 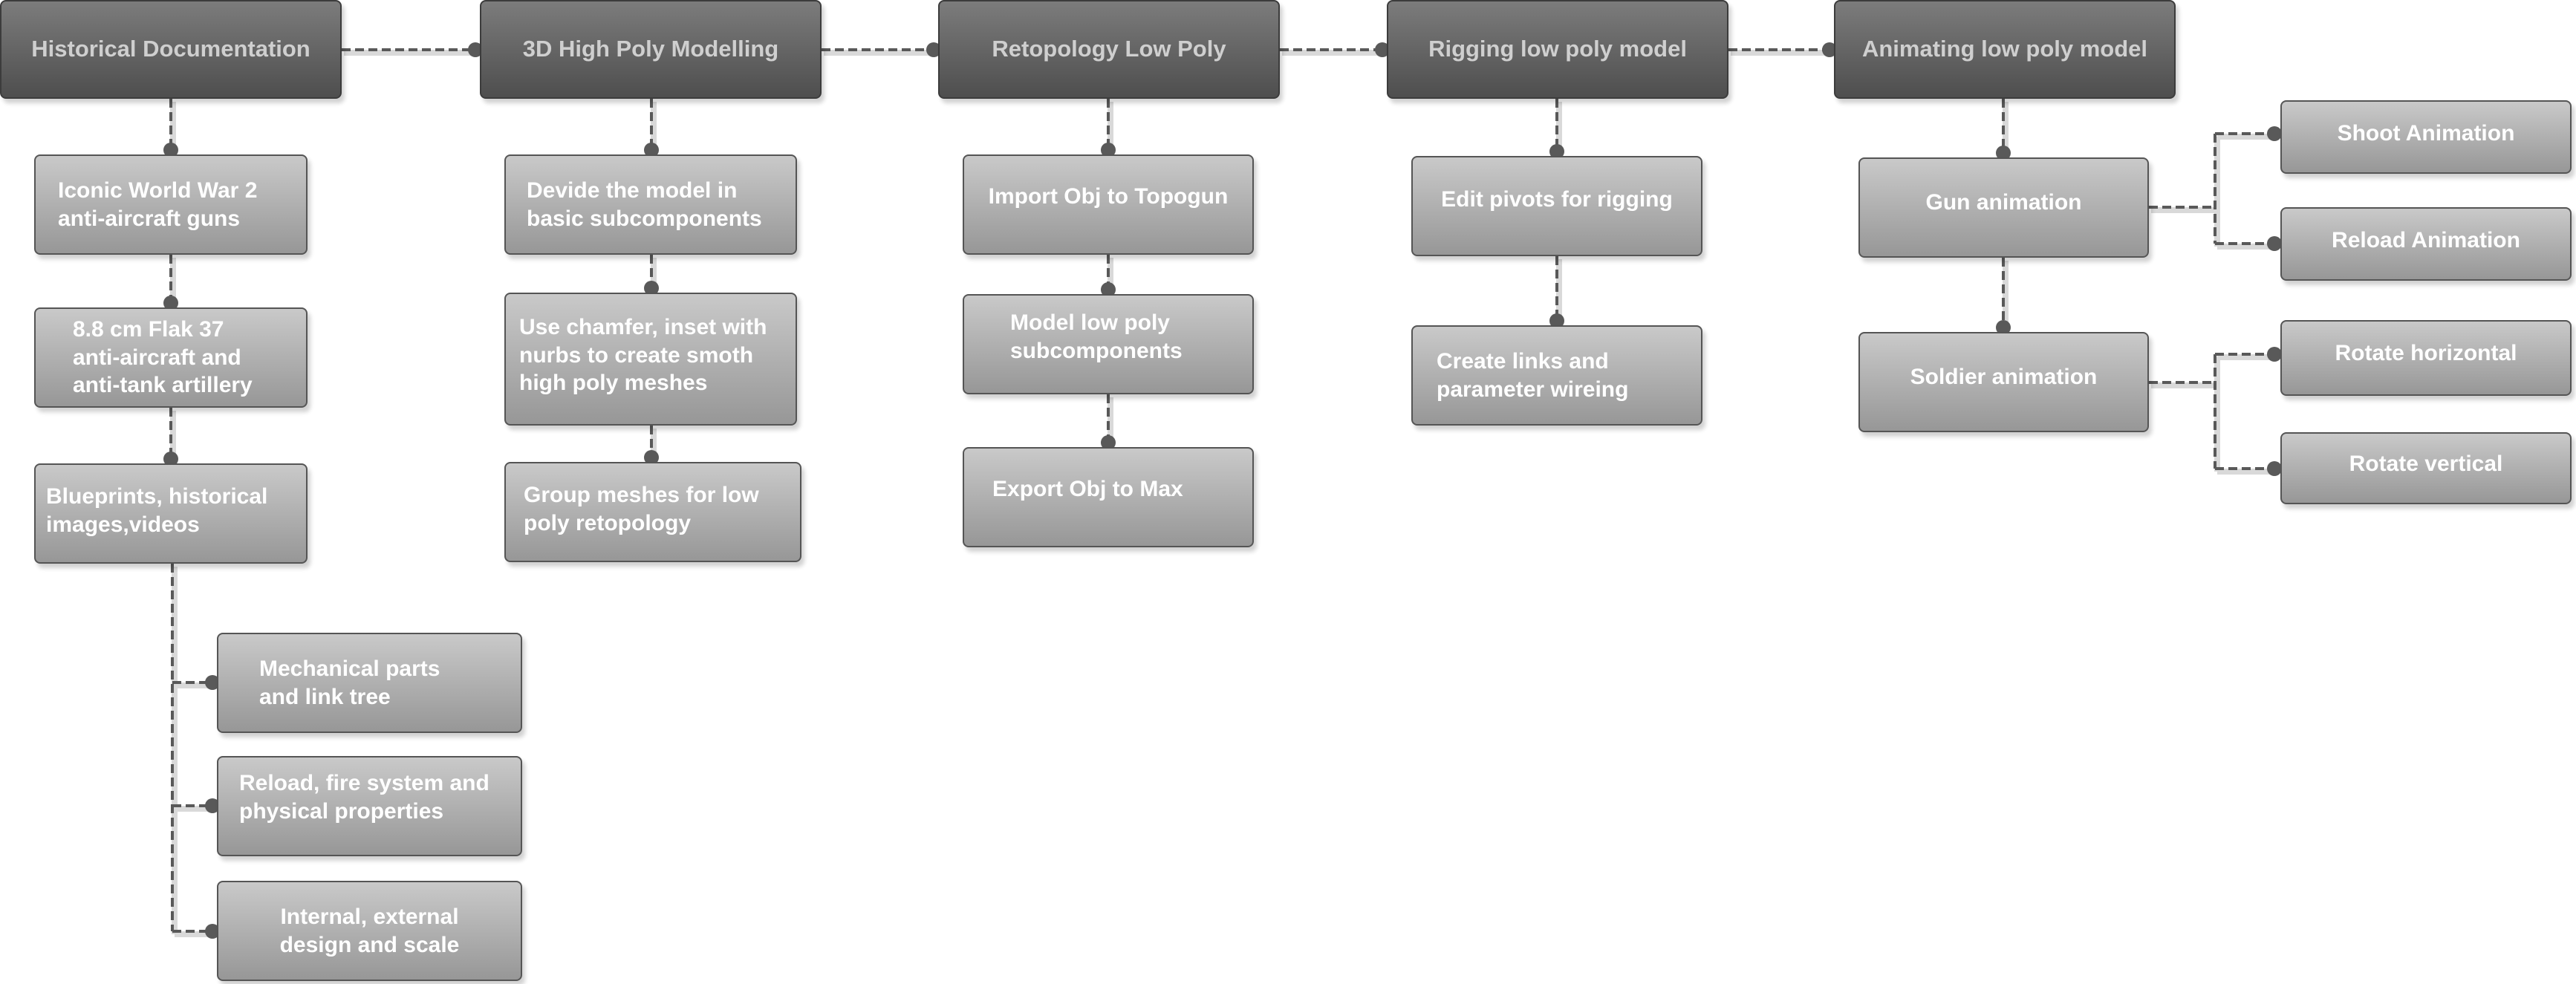 I want to click on step-iconic-ww2-guns: Iconic World War 2 anti-aircraft guns, so click(x=171, y=204).